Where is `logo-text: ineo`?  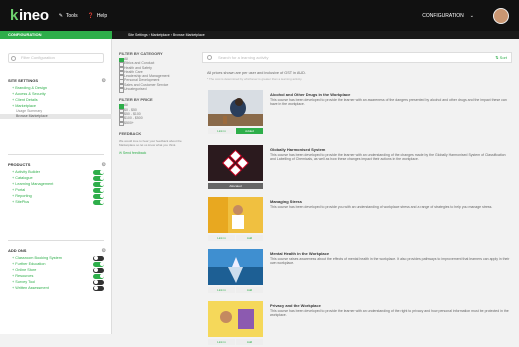
logo-text: ineo is located at coordinates (34, 15).